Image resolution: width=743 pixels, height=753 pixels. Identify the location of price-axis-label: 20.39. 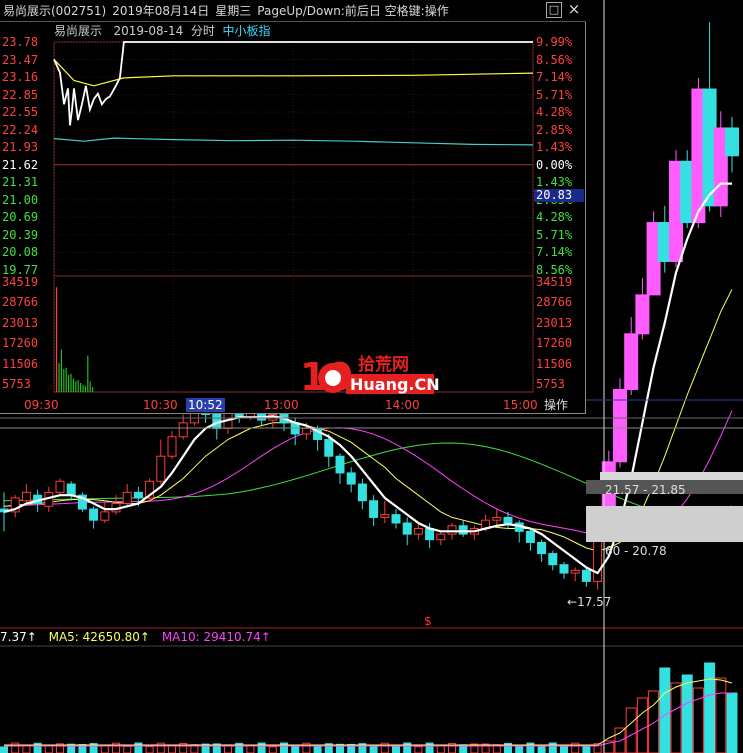
(20, 234).